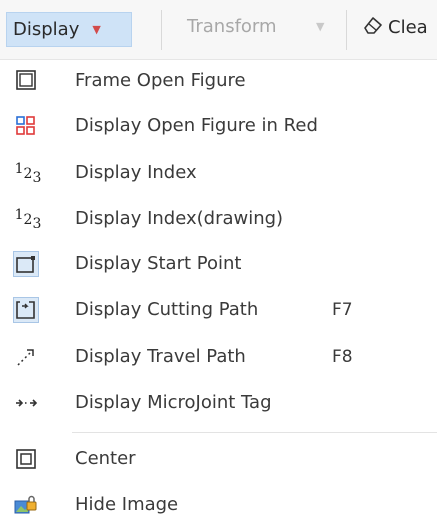 This screenshot has height=527, width=437. I want to click on clear-label: Clea, so click(408, 27).